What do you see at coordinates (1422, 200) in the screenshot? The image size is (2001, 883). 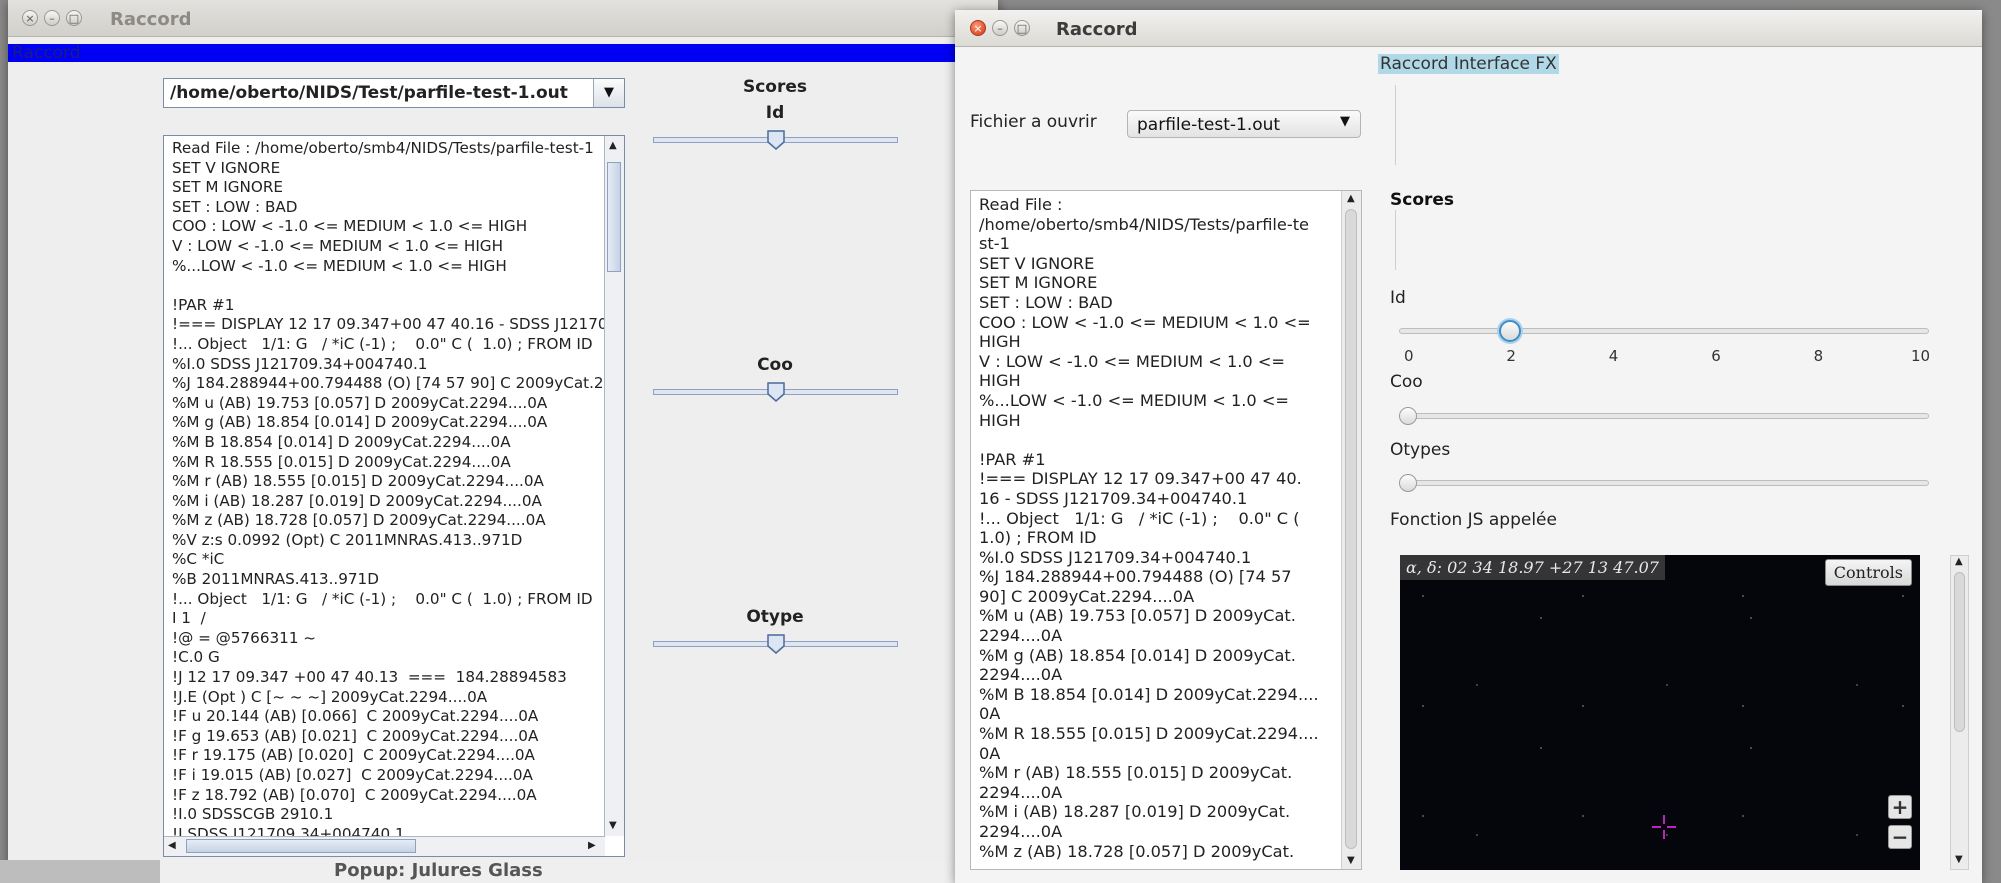 I see `scores-label: Scores` at bounding box center [1422, 200].